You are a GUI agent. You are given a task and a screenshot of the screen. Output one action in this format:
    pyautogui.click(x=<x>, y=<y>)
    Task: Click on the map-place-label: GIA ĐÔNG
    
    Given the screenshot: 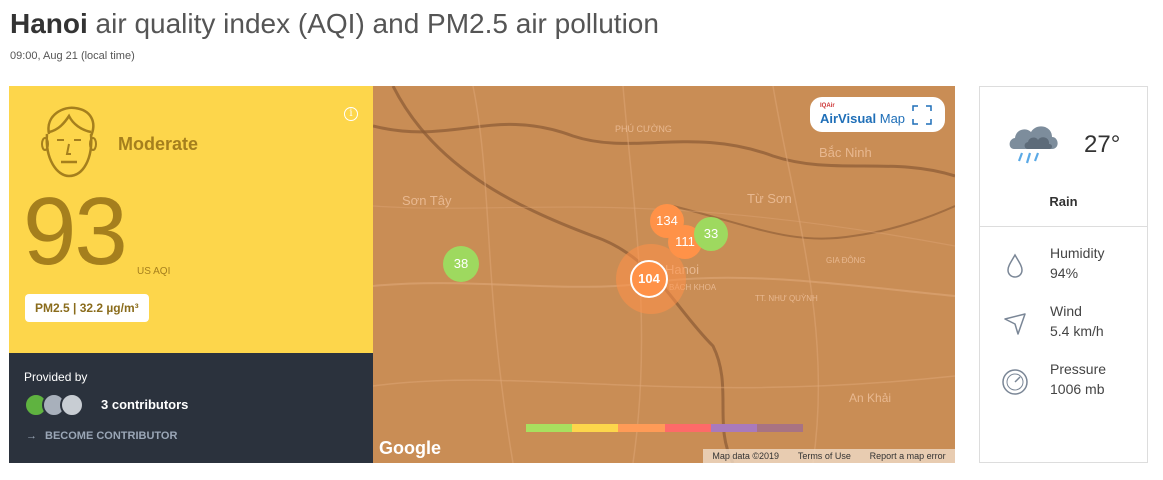 What is the action you would take?
    pyautogui.click(x=846, y=260)
    